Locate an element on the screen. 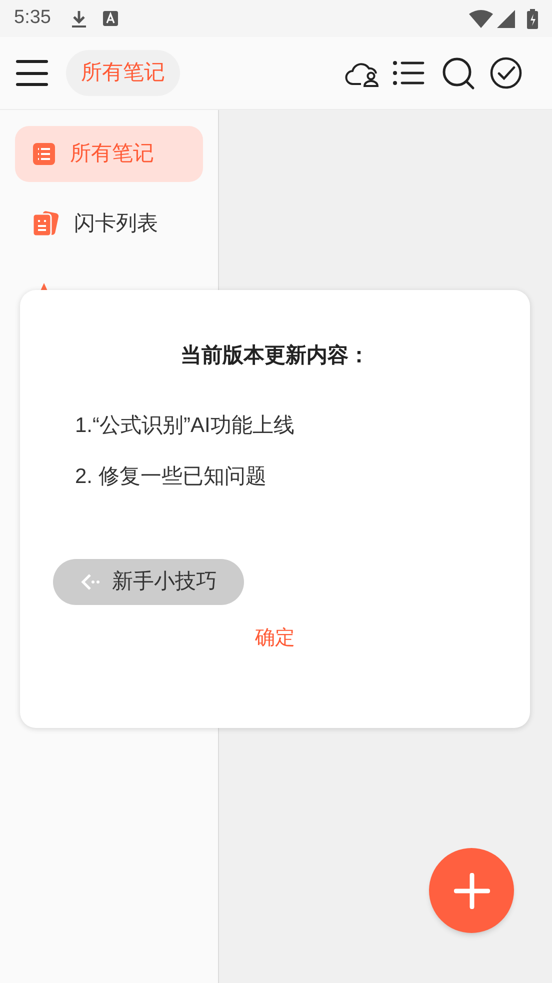 The image size is (552, 983). sidebar-item: 闪卡列表 is located at coordinates (109, 224).